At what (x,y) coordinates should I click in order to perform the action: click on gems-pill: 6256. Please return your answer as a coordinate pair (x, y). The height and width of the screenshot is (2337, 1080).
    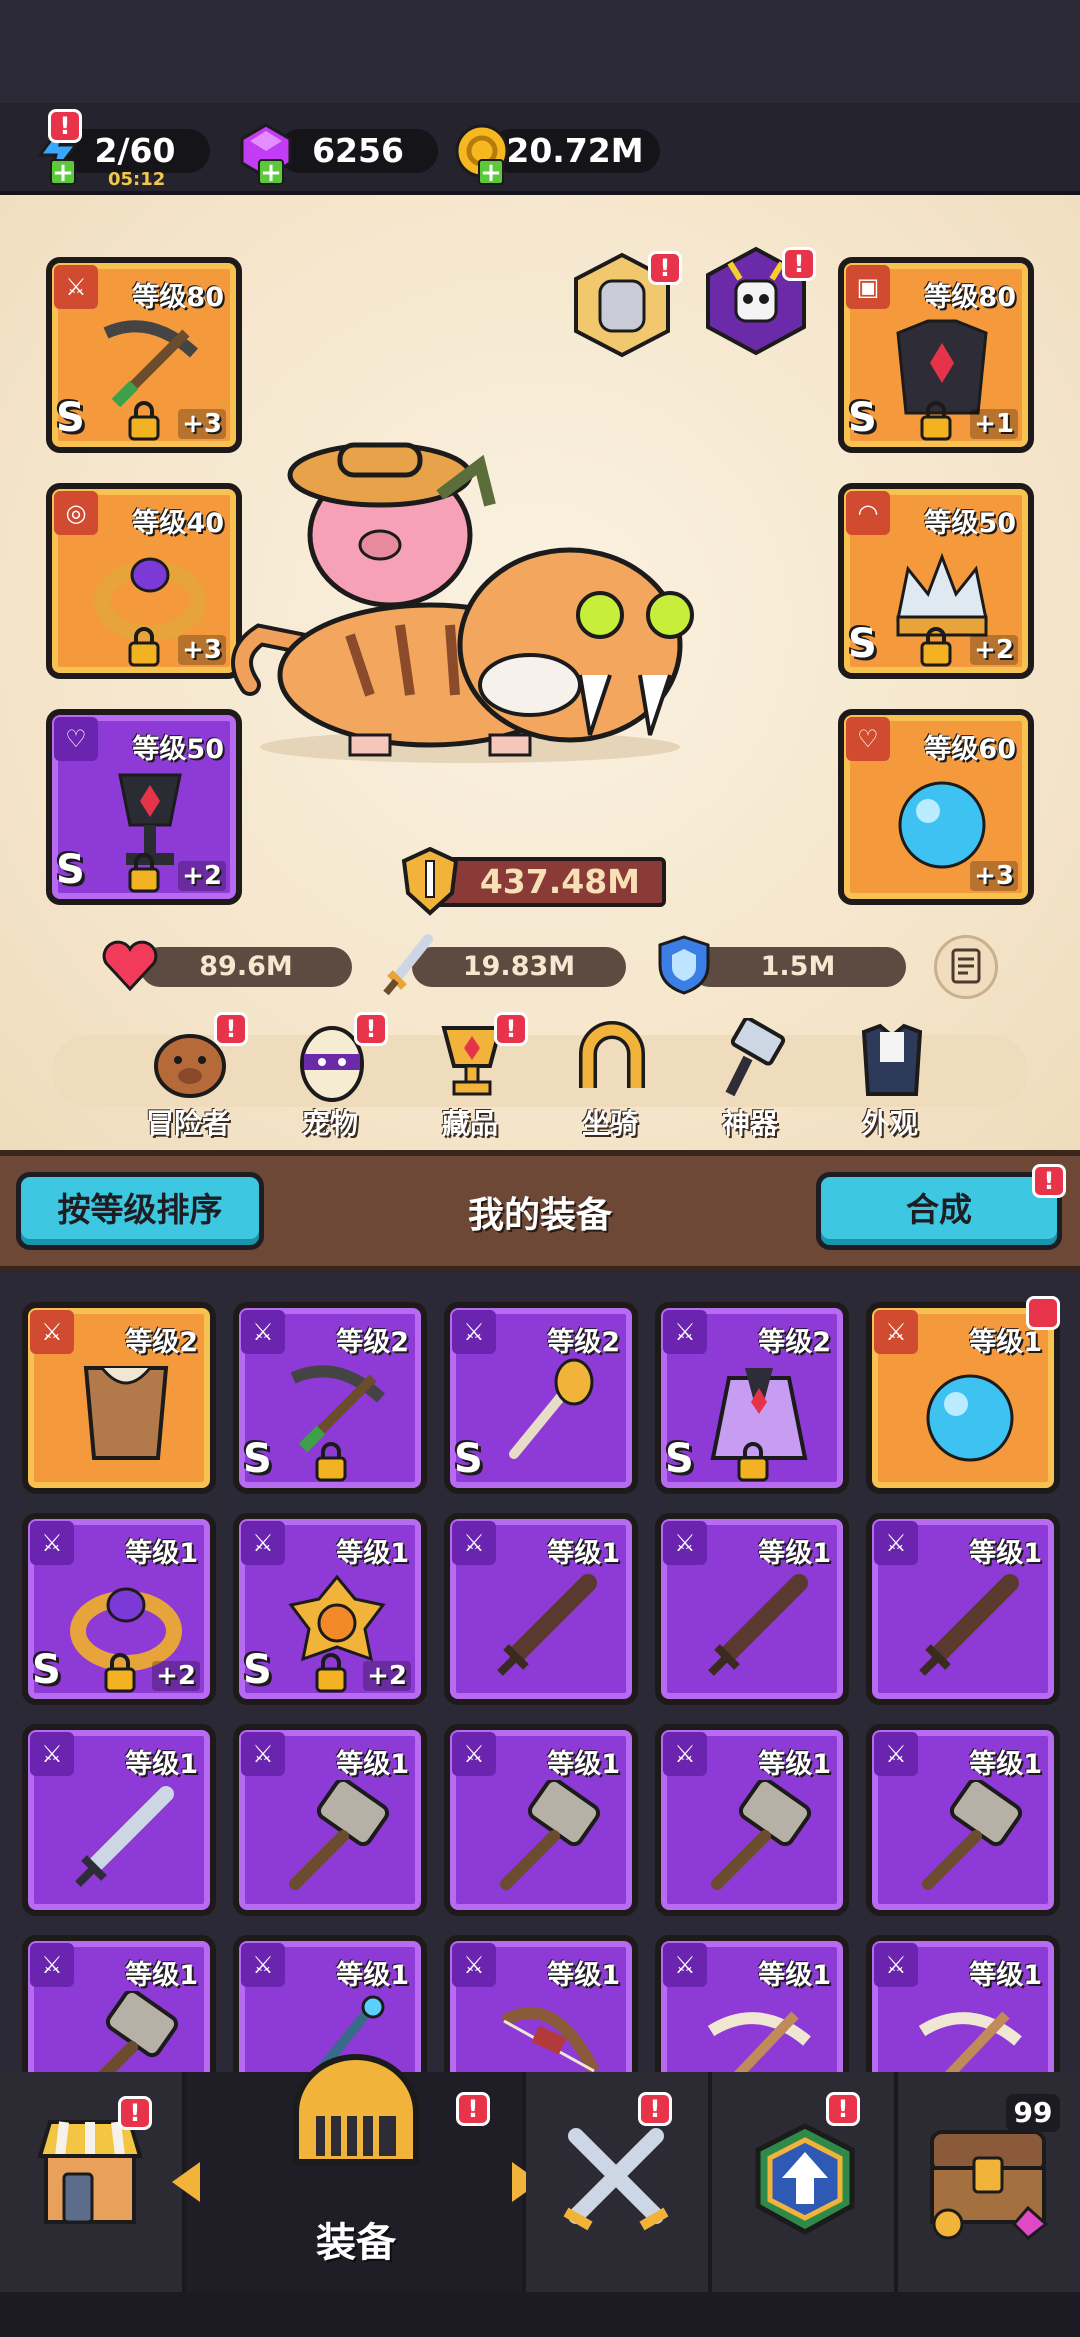
    Looking at the image, I should click on (358, 151).